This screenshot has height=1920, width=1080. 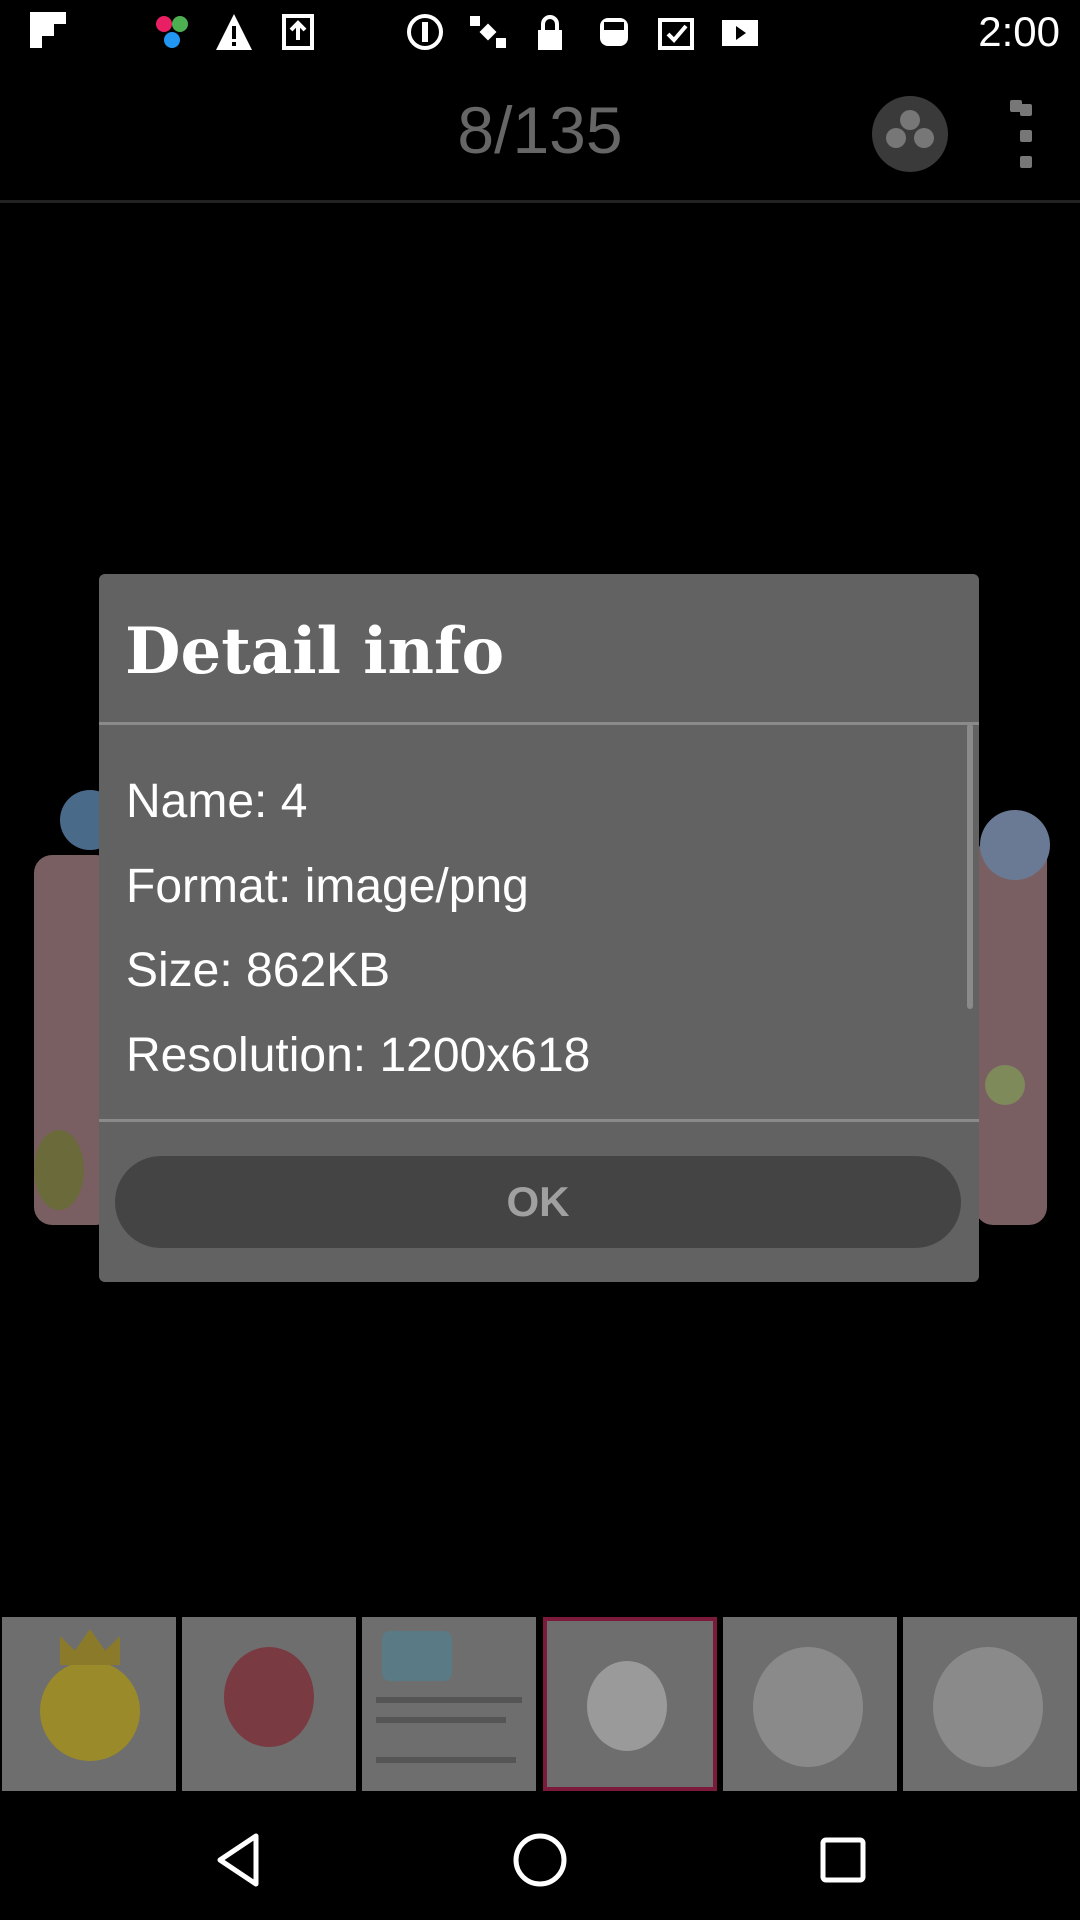 I want to click on content-scrollbar, so click(x=970, y=866).